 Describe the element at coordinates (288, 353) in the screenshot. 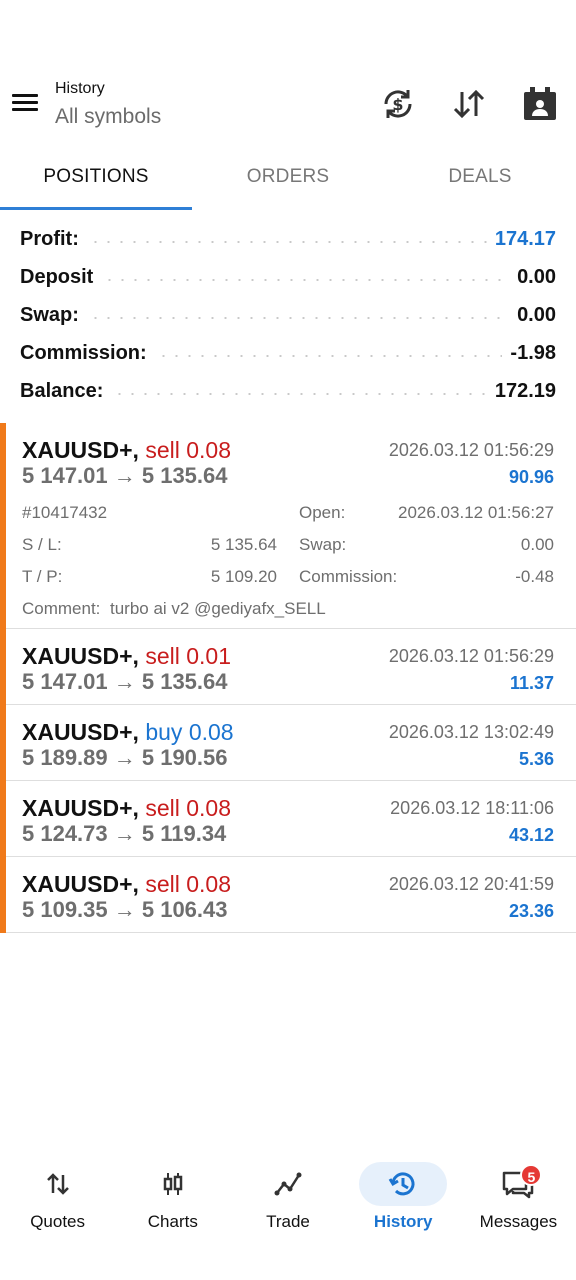

I see `summary-commission: Commission: -1.98` at that location.